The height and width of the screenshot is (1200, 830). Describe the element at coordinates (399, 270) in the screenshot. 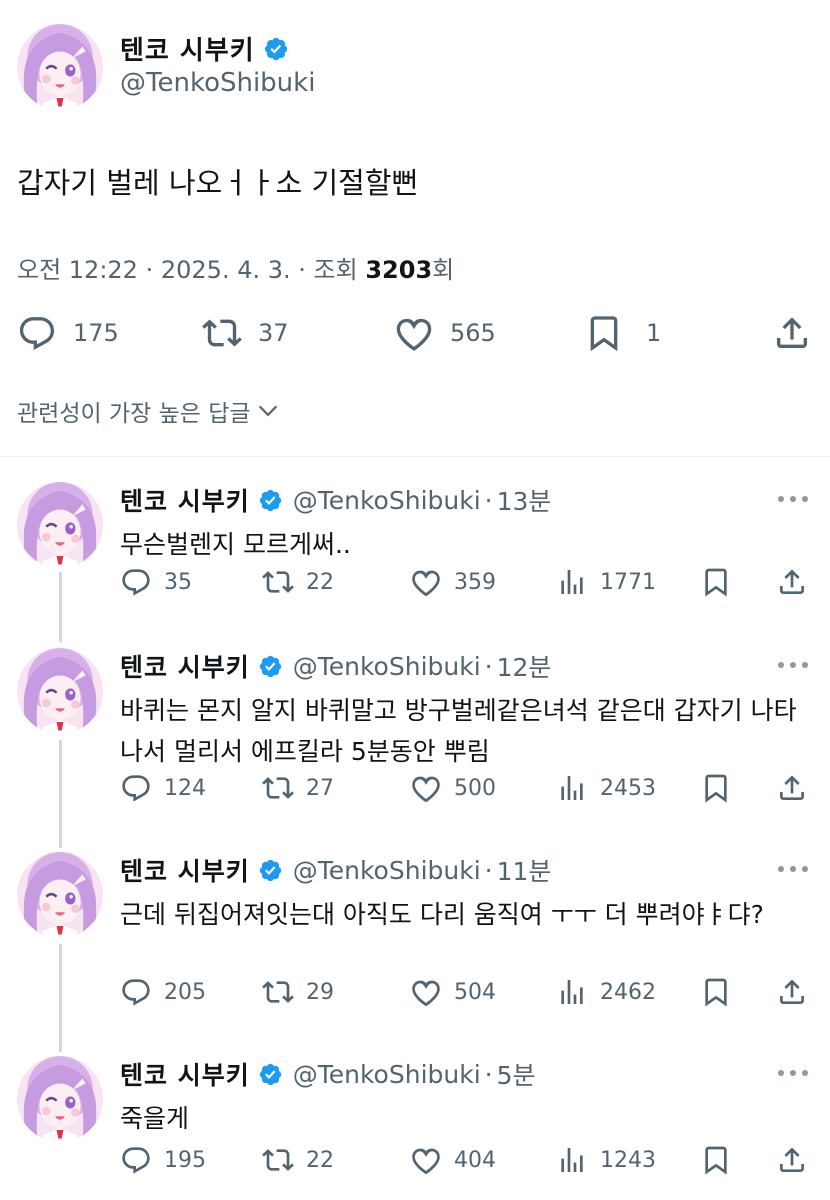

I see `views-count: 3203` at that location.